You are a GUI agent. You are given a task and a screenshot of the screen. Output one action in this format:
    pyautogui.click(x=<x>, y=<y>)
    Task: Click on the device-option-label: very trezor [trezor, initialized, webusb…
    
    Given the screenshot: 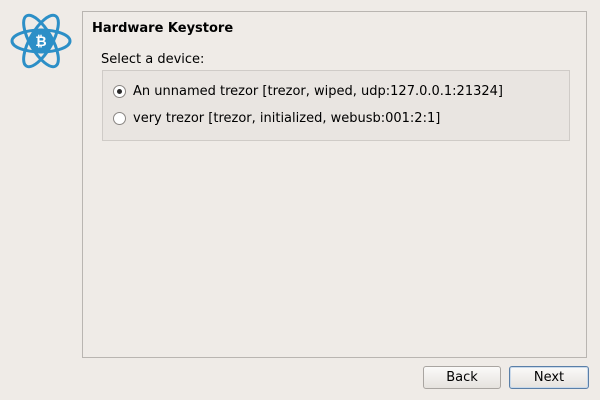 What is the action you would take?
    pyautogui.click(x=287, y=118)
    